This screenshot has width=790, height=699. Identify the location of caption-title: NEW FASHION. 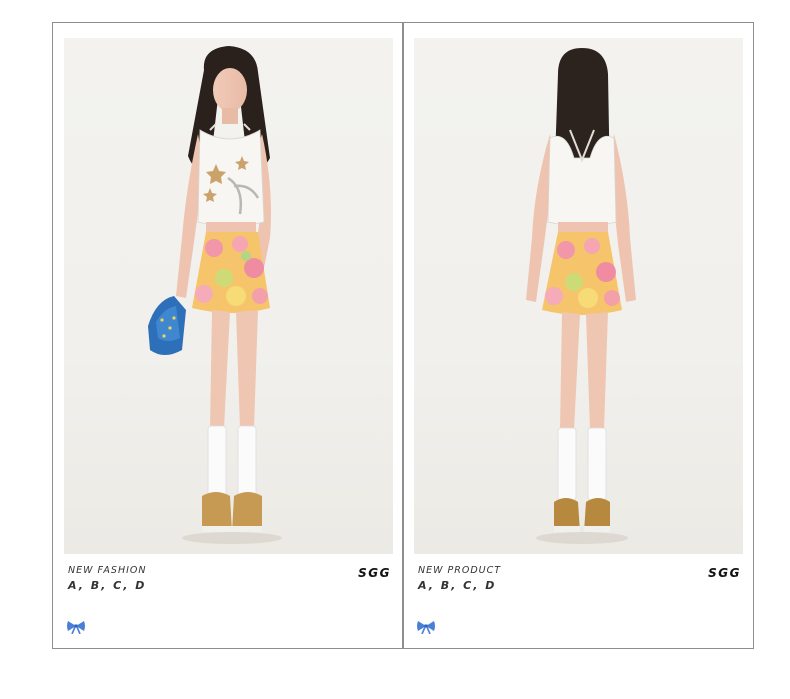
(107, 570).